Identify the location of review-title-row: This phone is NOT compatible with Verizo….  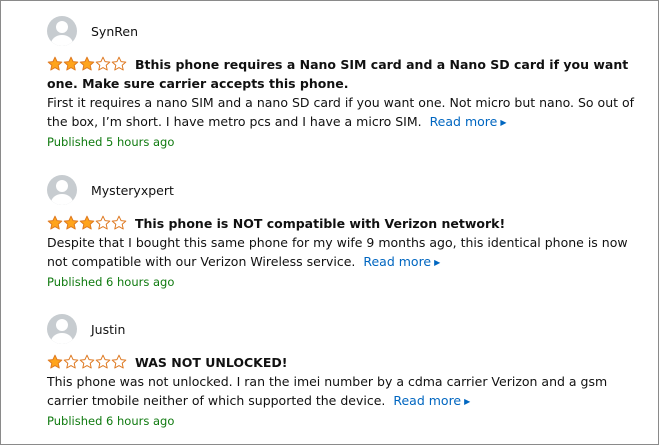
(342, 223).